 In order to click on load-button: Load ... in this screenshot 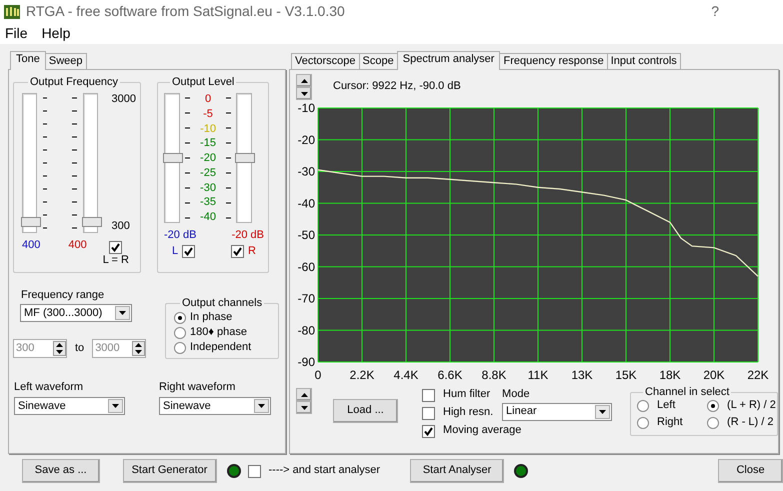, I will do `click(365, 411)`.